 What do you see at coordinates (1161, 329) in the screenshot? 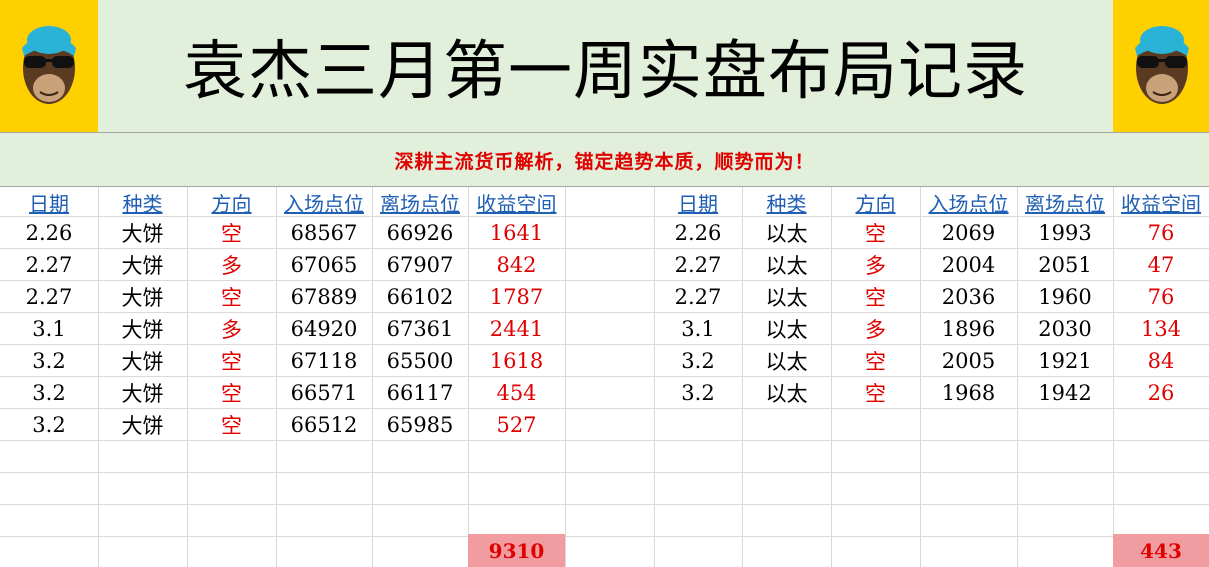
I see `table-cell: 134` at bounding box center [1161, 329].